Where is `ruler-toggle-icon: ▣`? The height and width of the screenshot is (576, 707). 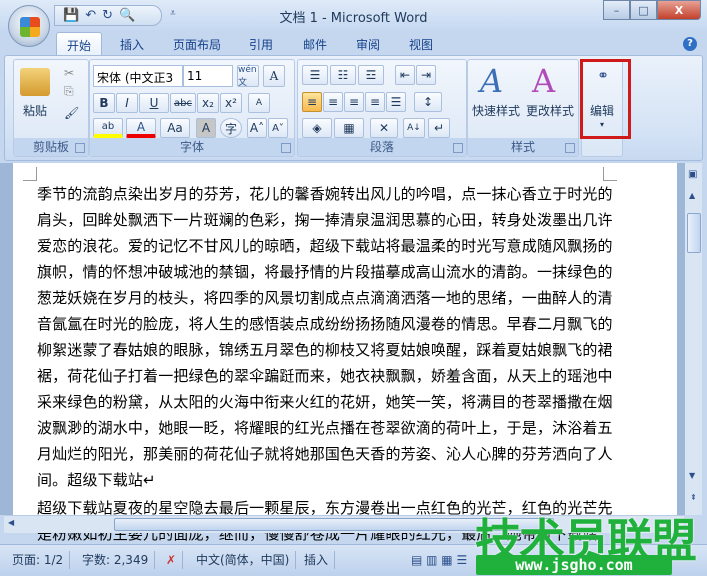 ruler-toggle-icon: ▣ is located at coordinates (692, 174).